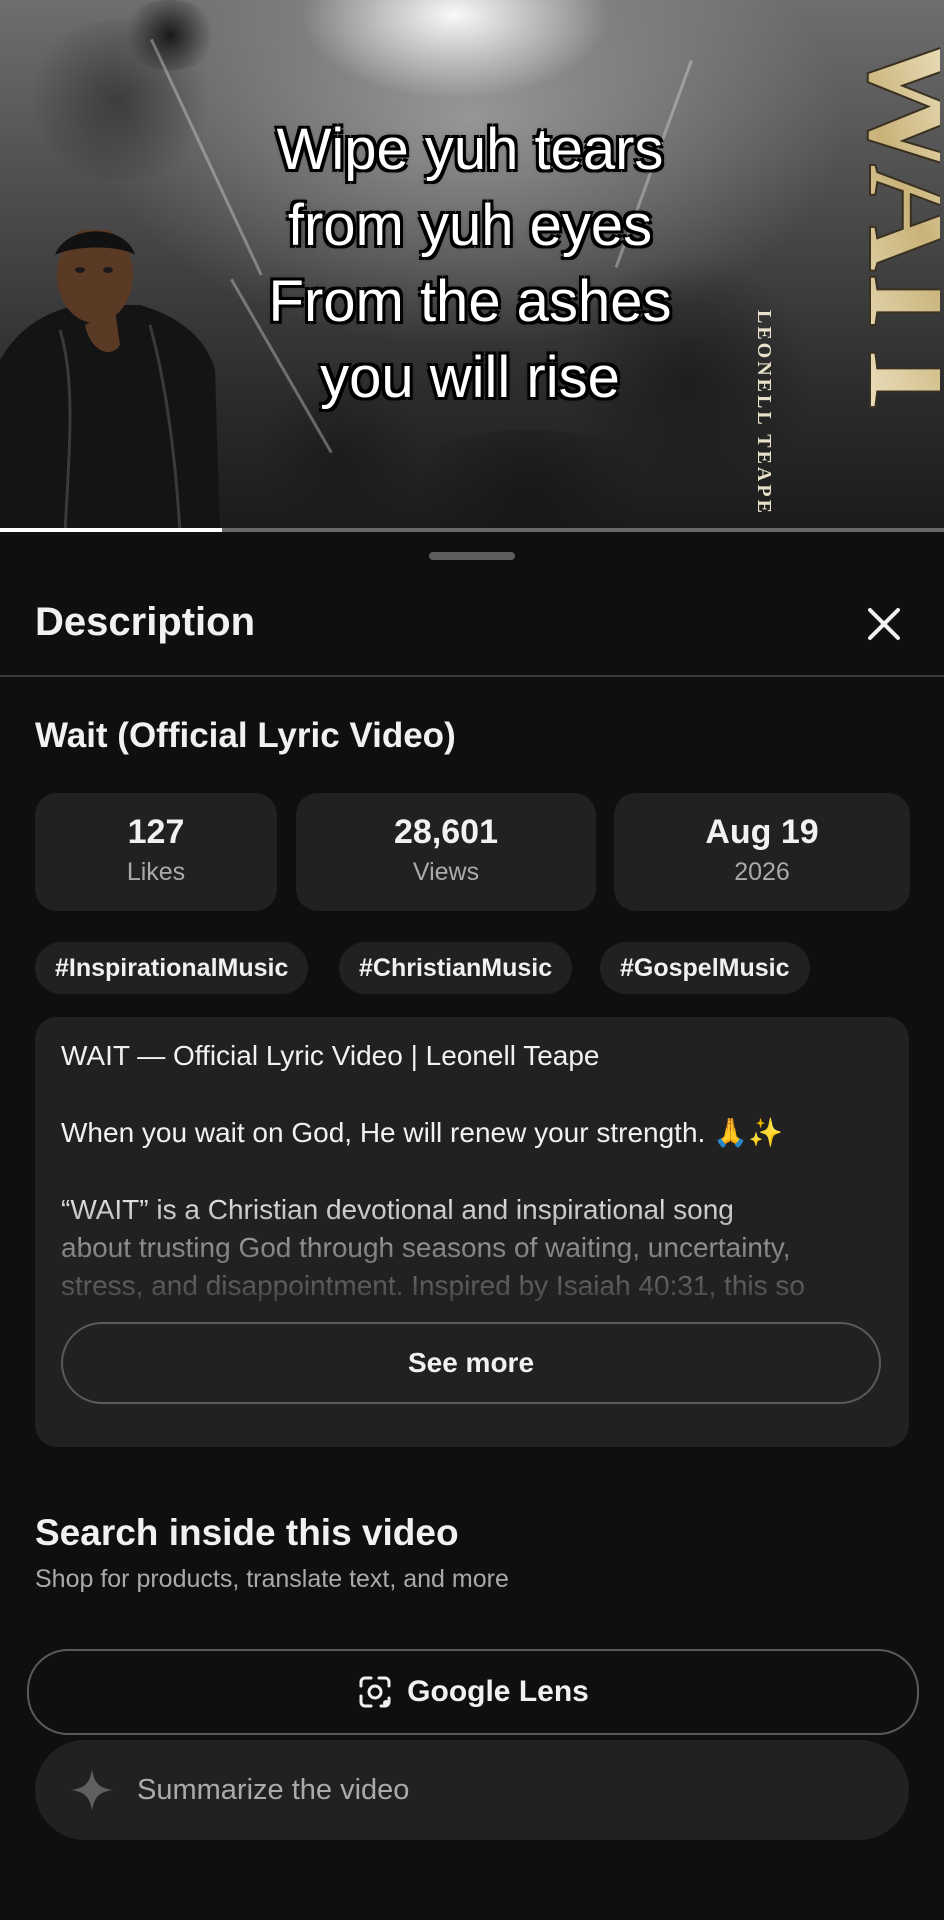 Image resolution: width=944 pixels, height=1920 pixels. Describe the element at coordinates (156, 872) in the screenshot. I see `stat-label: Likes` at that location.